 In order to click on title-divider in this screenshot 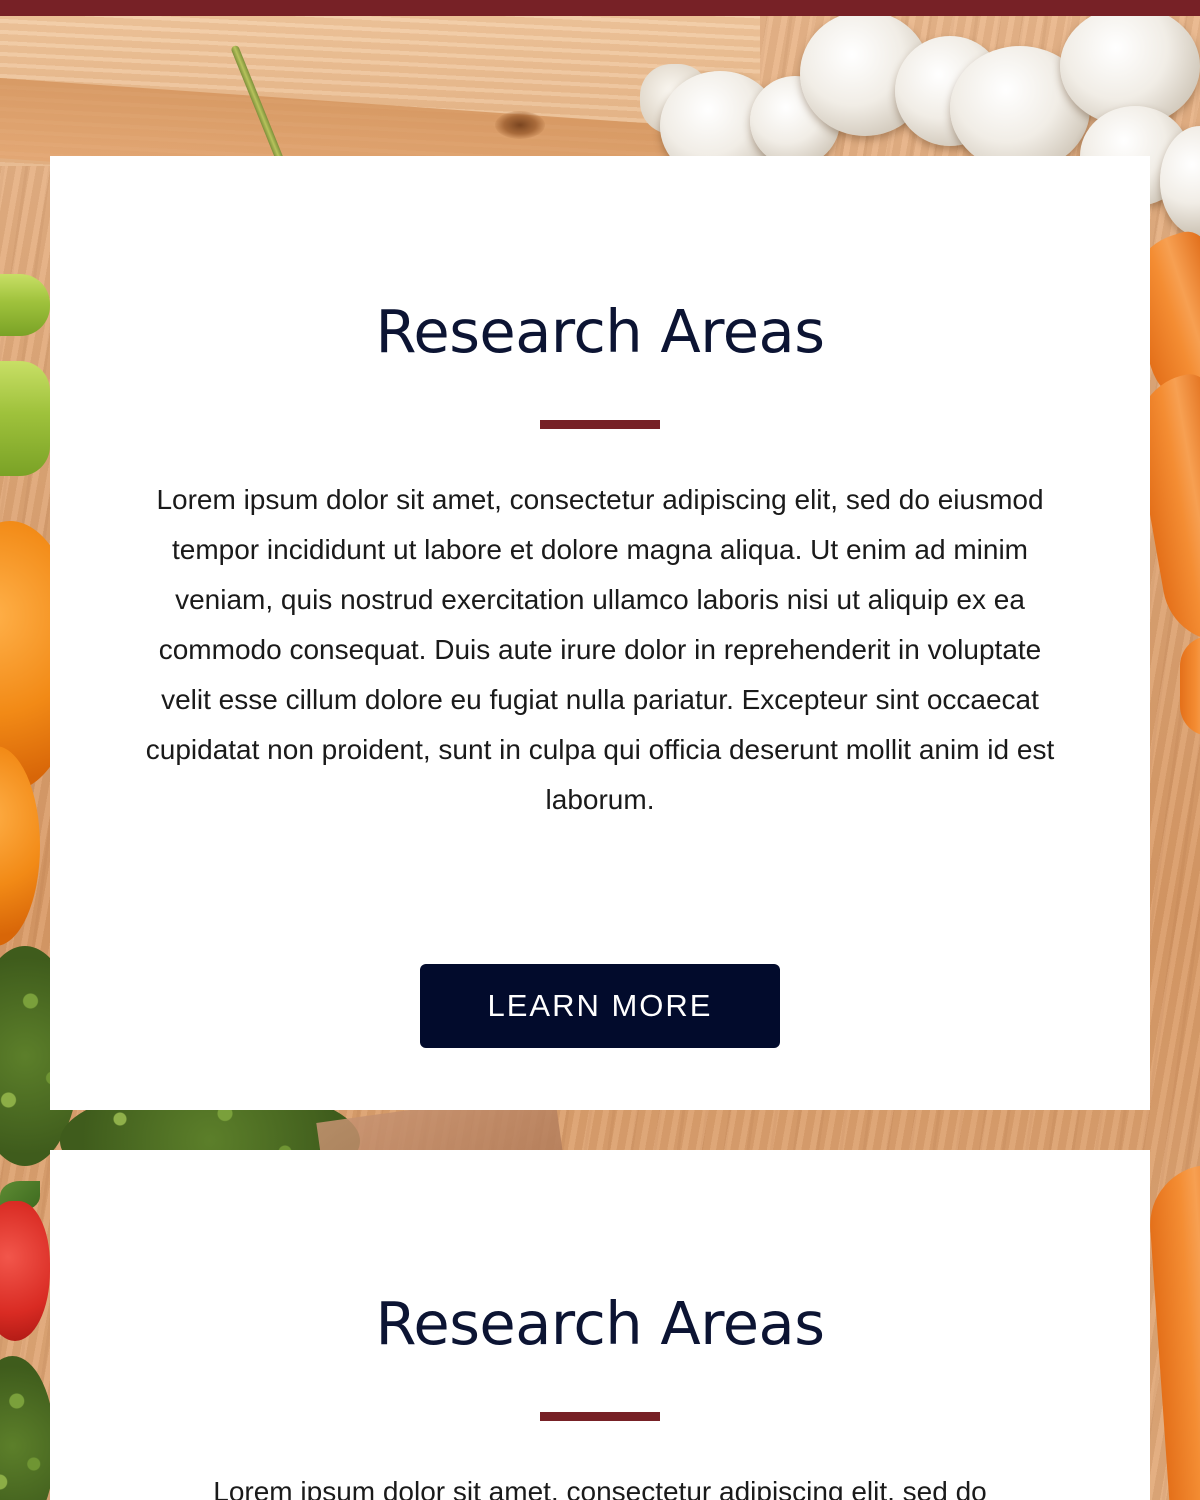, I will do `click(600, 424)`.